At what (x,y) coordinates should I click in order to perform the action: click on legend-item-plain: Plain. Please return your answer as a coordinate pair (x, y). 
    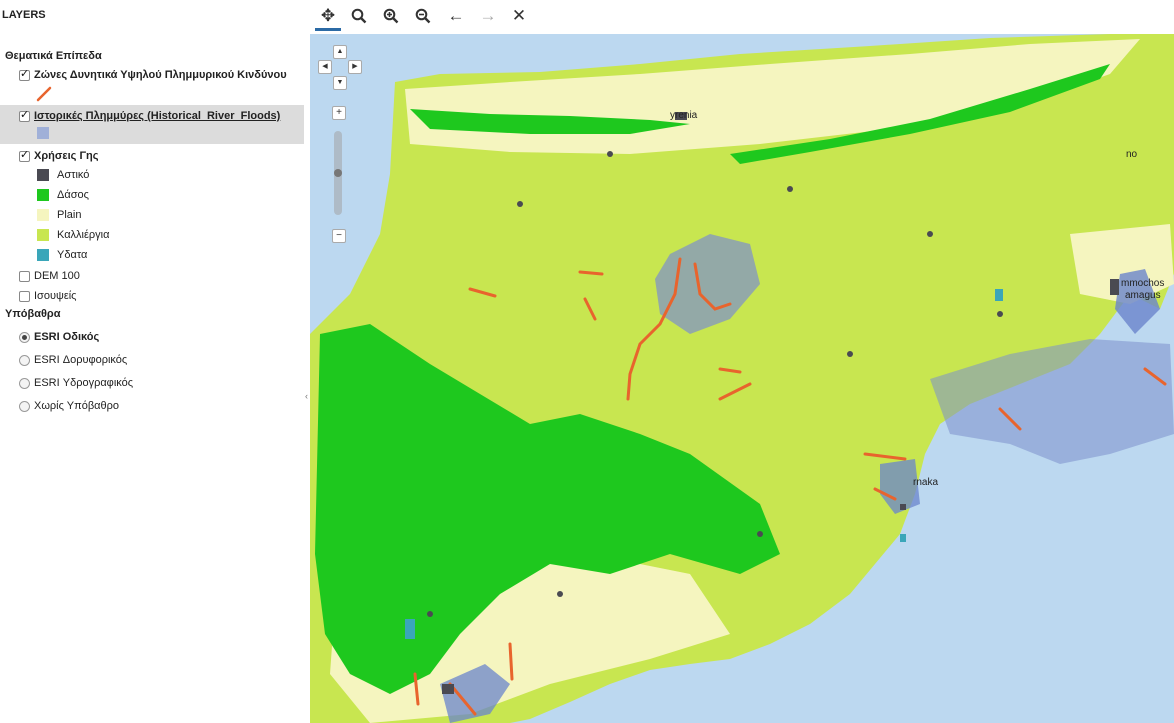
    Looking at the image, I should click on (59, 215).